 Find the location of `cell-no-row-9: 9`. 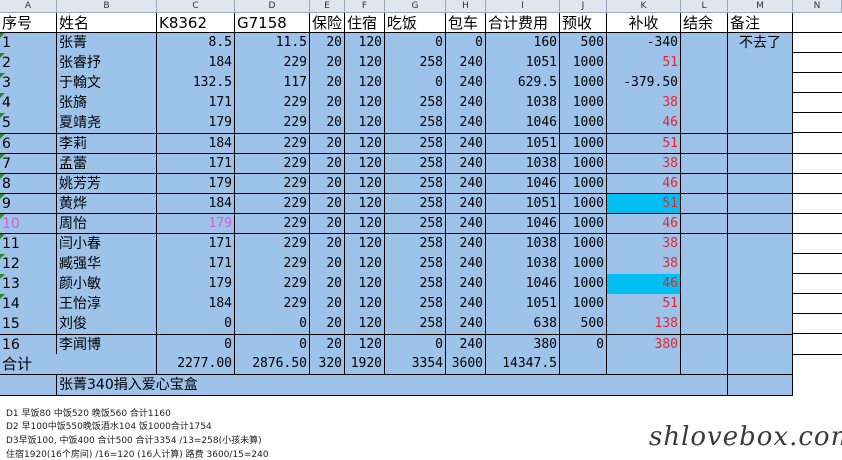

cell-no-row-9: 9 is located at coordinates (28, 204).